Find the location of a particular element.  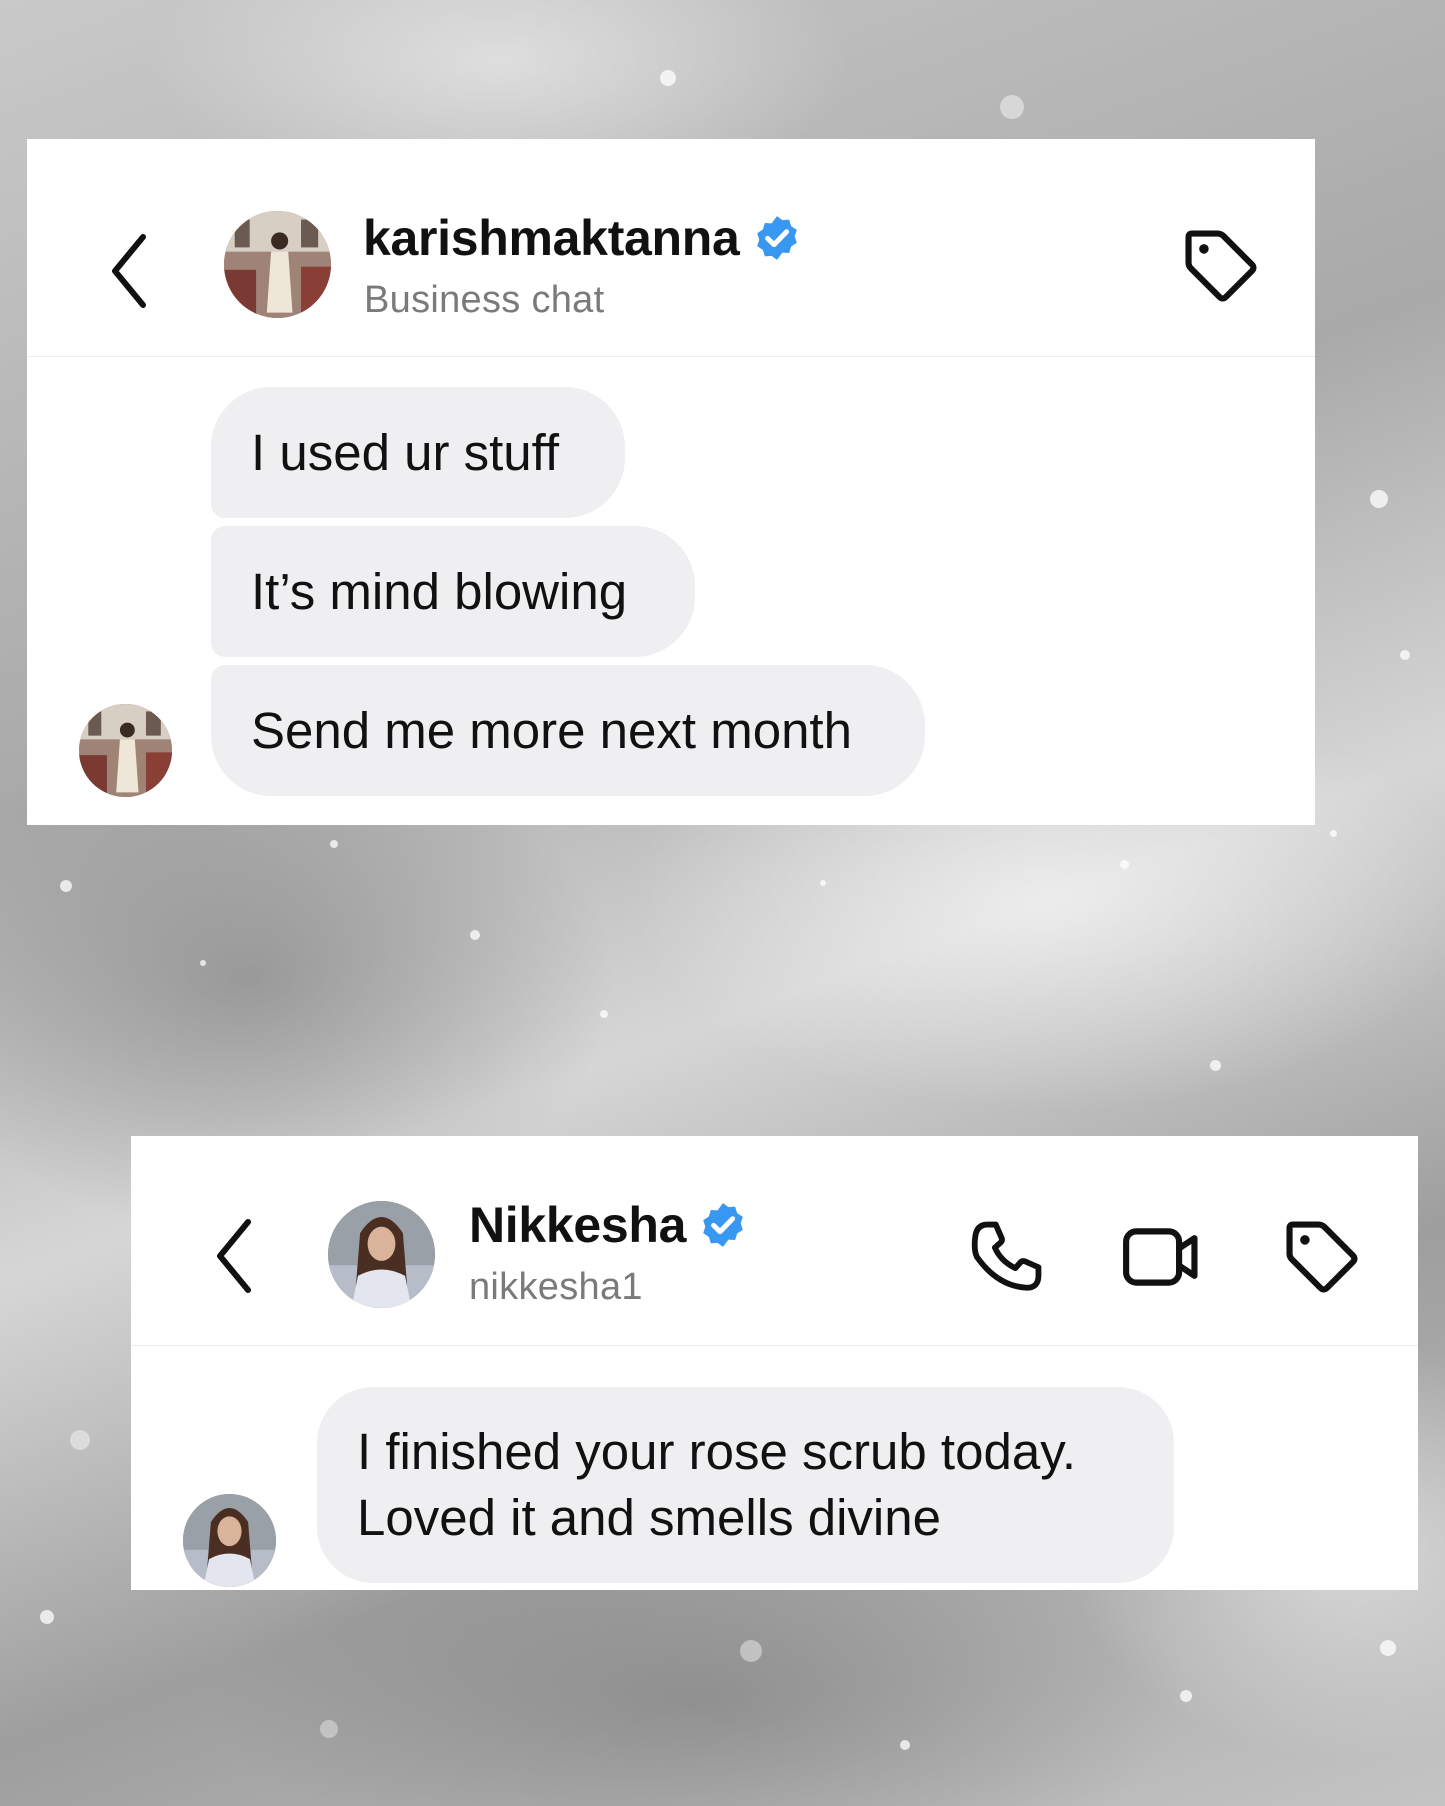

chat-header: karishmaktanna Business chat is located at coordinates (671, 248).